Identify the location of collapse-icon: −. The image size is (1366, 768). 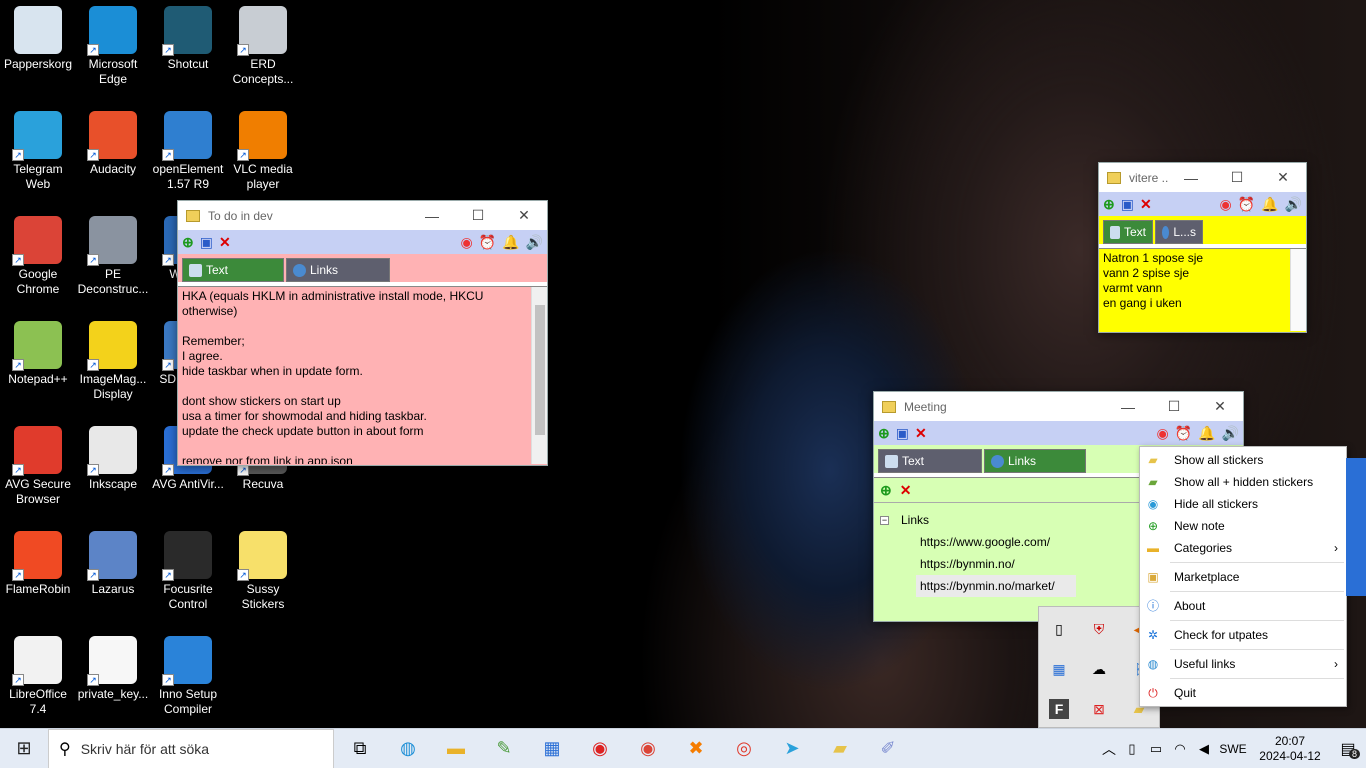
(884, 520).